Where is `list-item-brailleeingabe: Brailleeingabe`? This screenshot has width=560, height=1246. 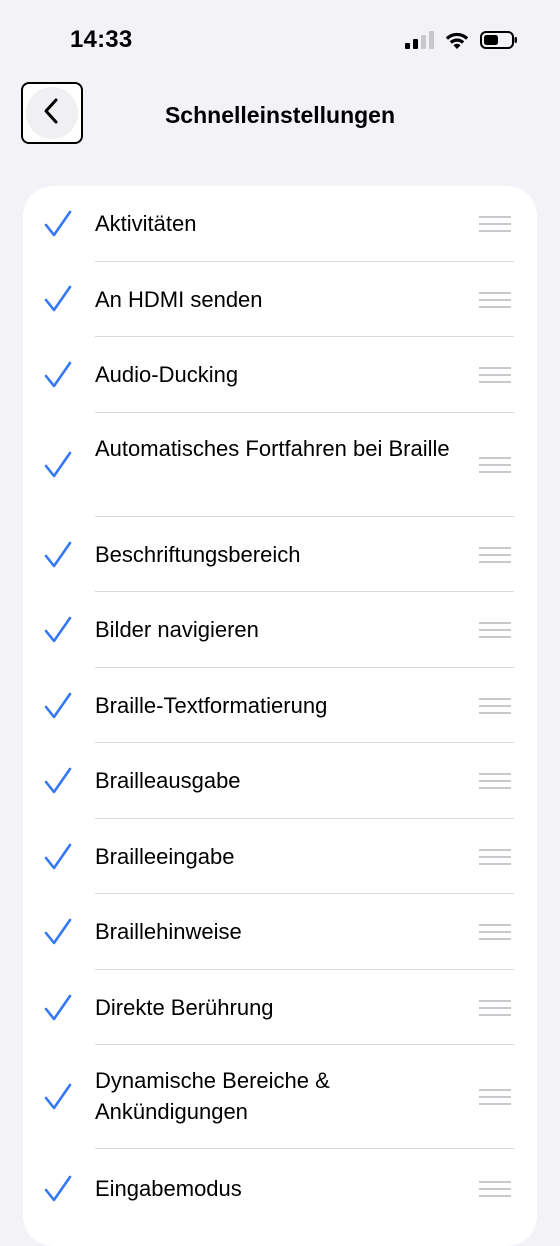
list-item-brailleeingabe: Brailleeingabe is located at coordinates (280, 856).